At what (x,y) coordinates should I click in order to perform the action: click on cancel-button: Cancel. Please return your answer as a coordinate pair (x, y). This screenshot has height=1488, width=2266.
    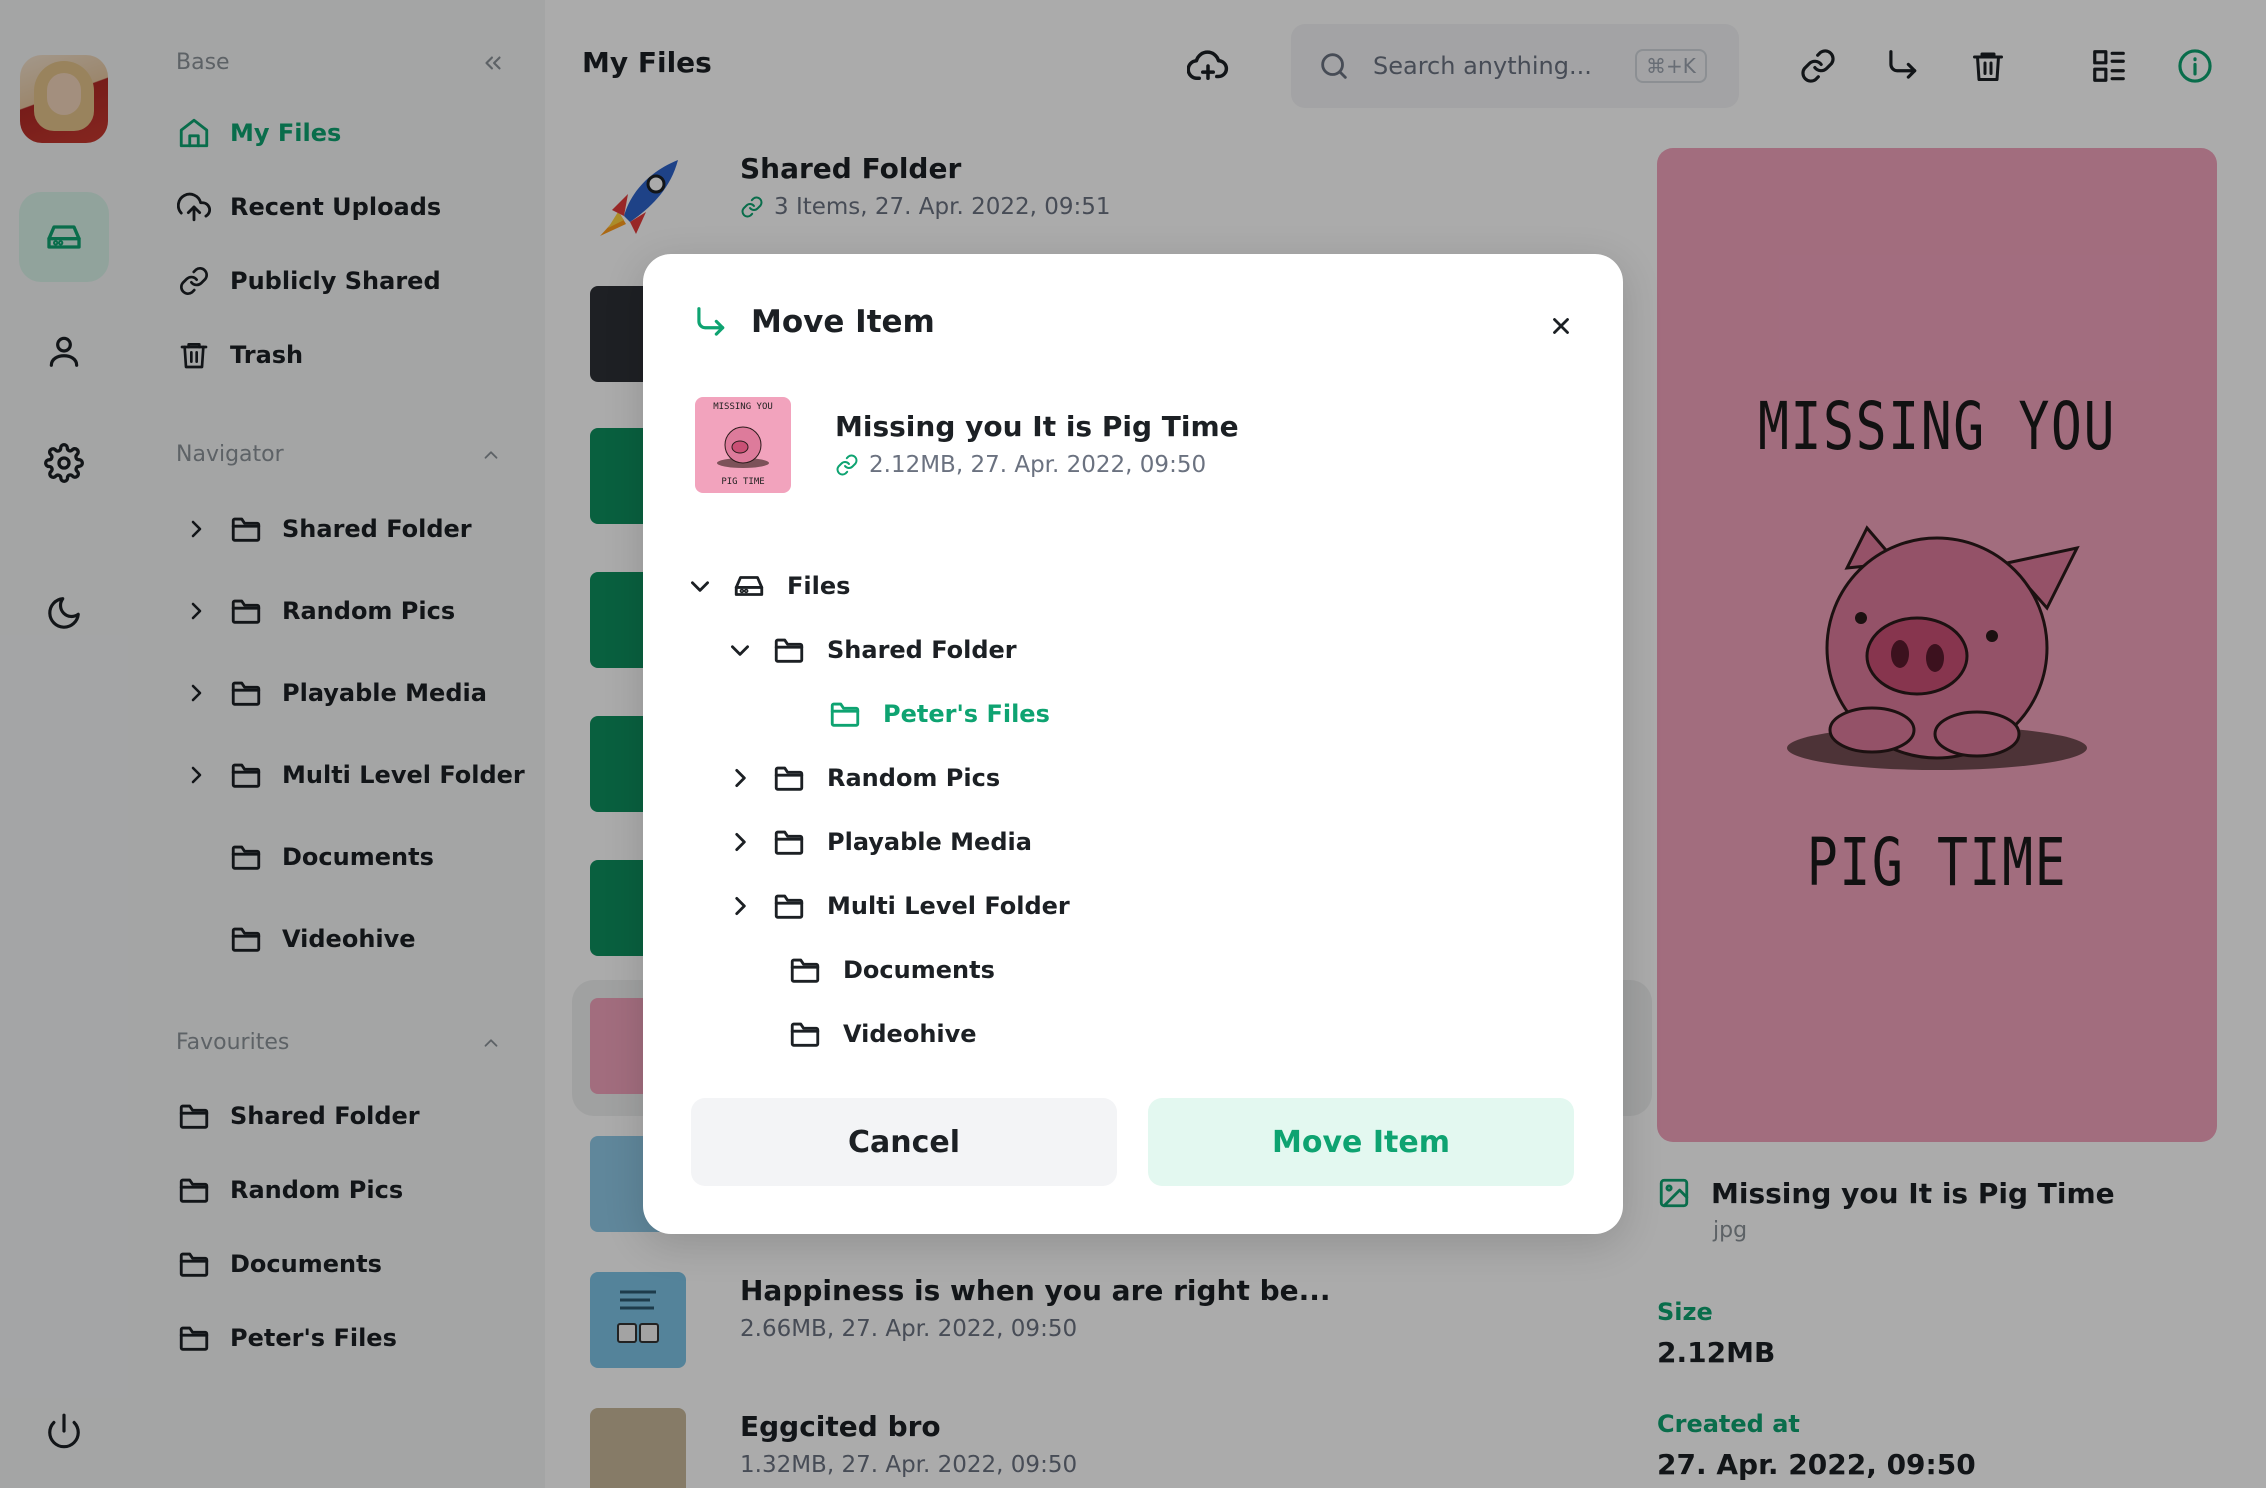
    Looking at the image, I should click on (904, 1142).